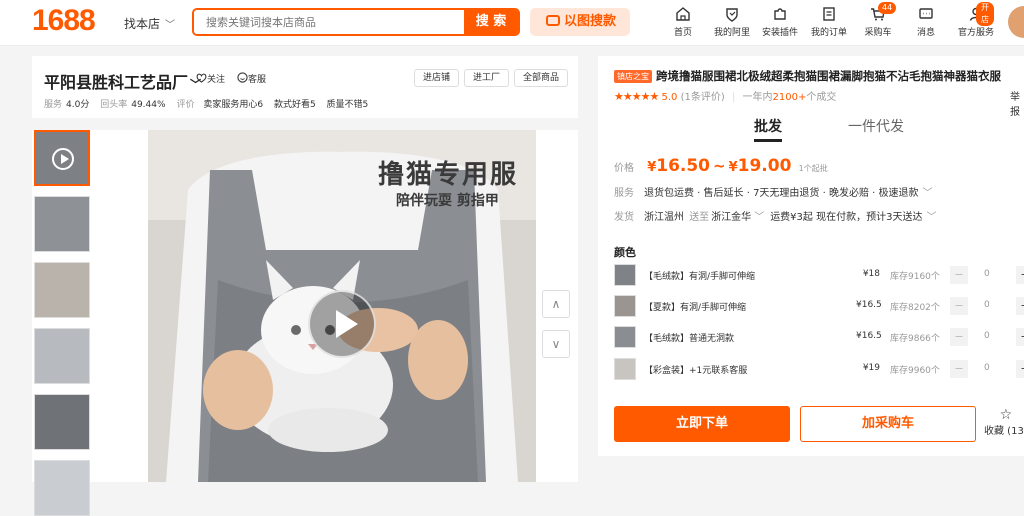  I want to click on nav-install-plugin: 安装插件, so click(780, 22).